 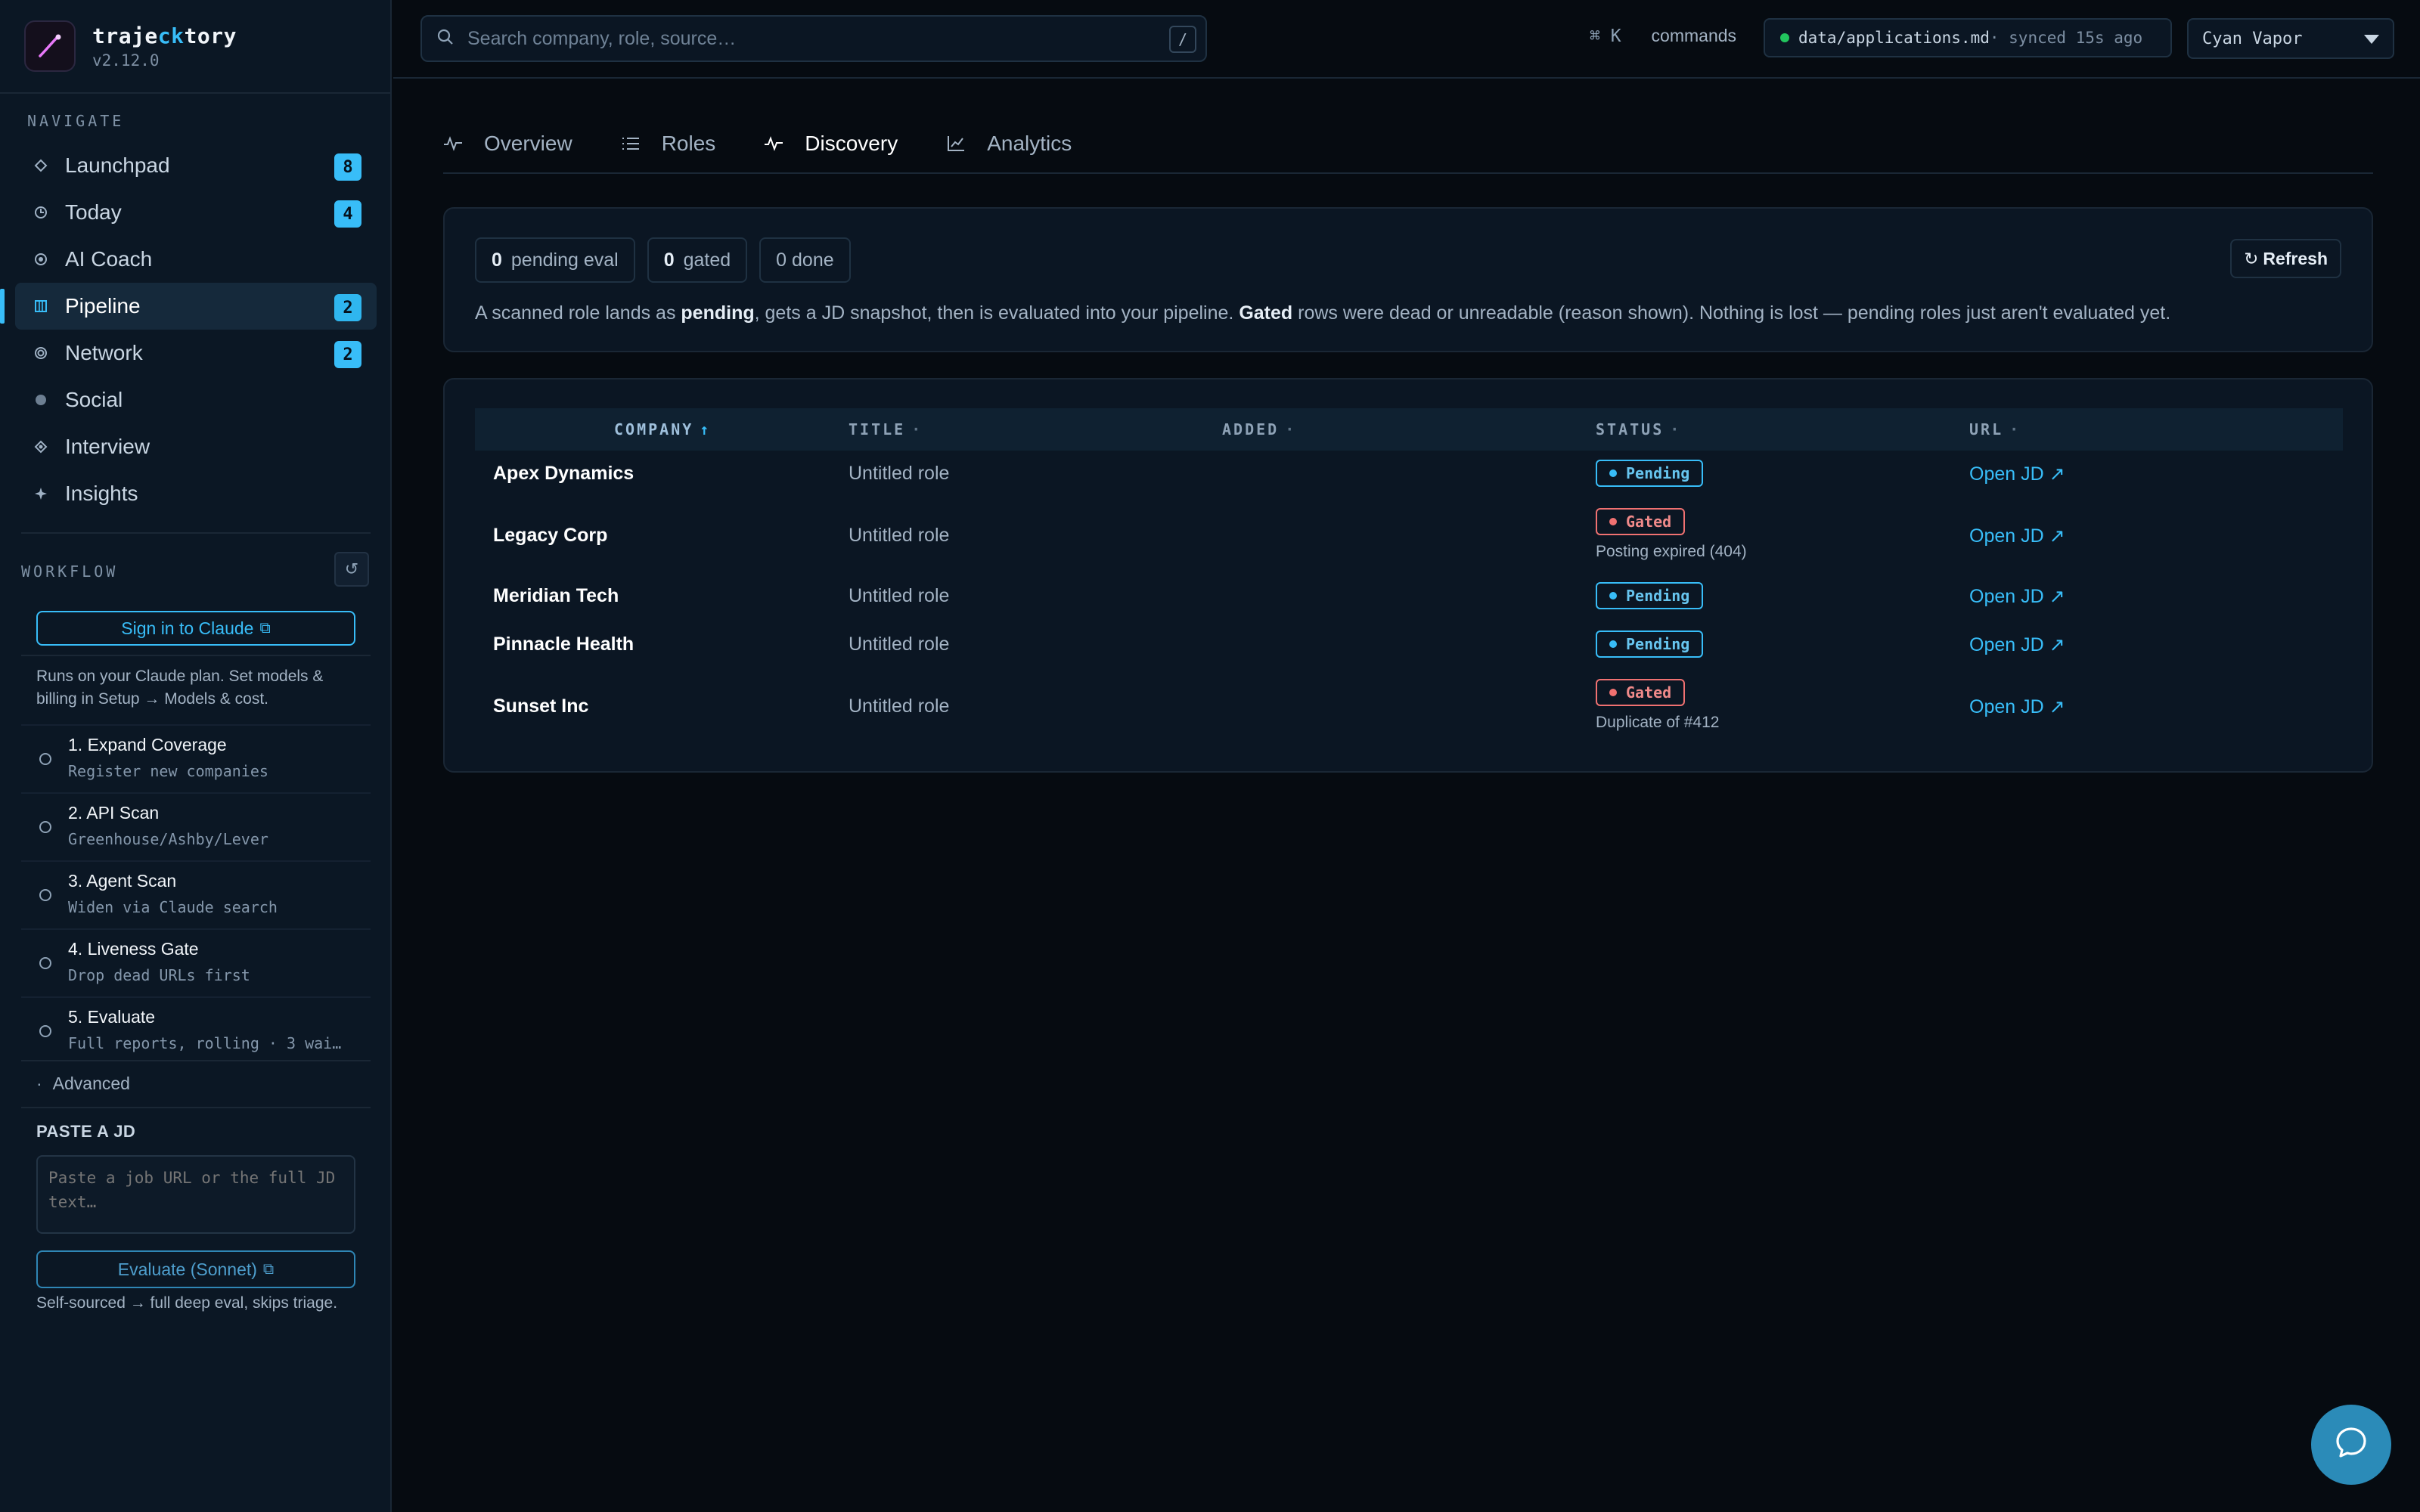 I want to click on sidebar-item-label: Insights, so click(x=101, y=494).